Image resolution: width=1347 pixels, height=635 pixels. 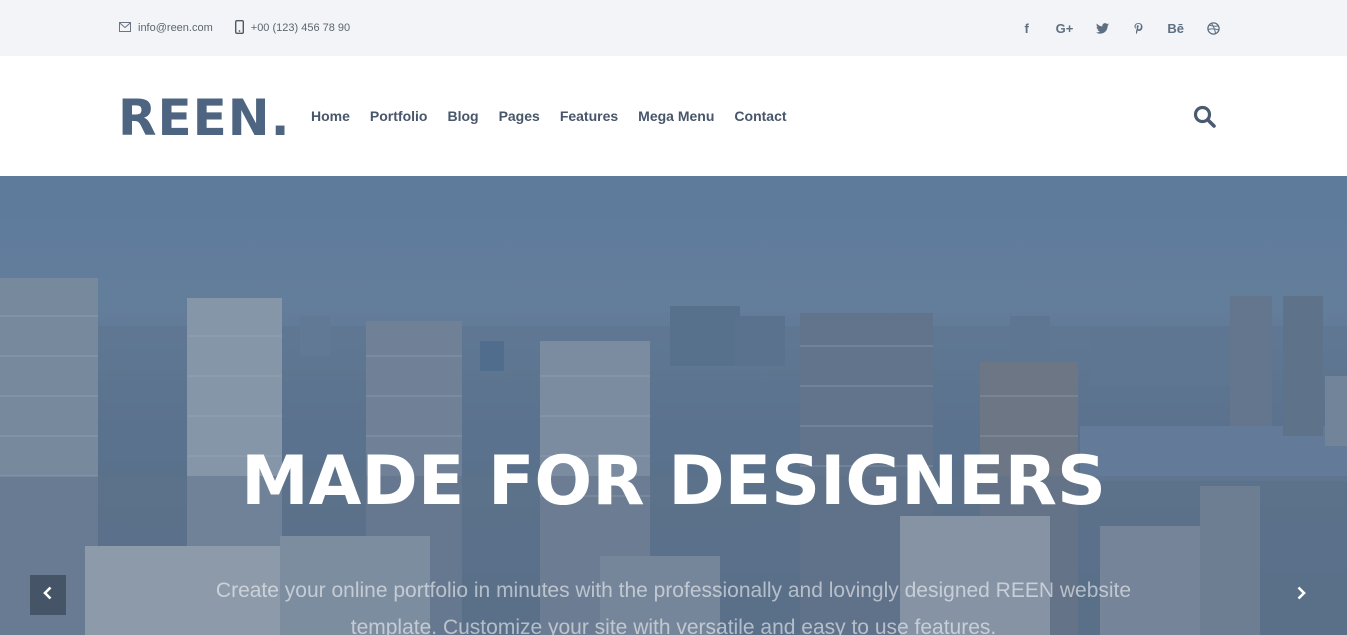 I want to click on hero-title: MADE FOR DESIGNERS, so click(x=673, y=481).